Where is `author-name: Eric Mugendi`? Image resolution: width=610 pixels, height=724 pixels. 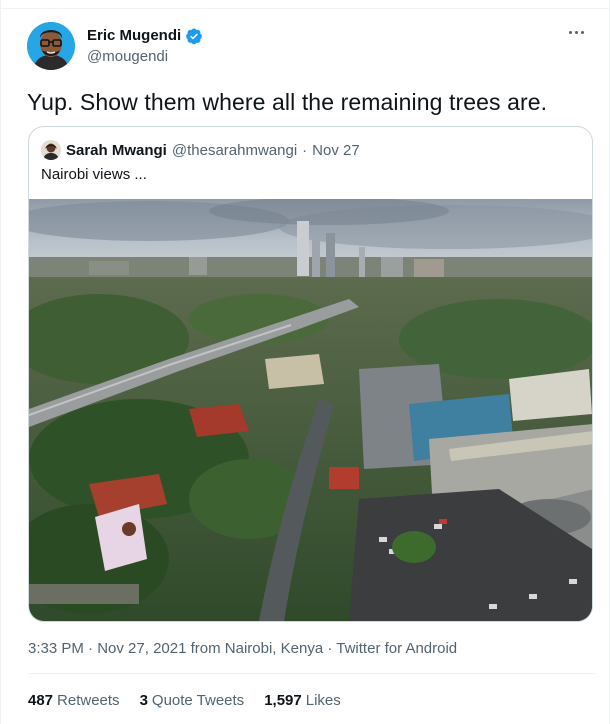
author-name: Eric Mugendi is located at coordinates (134, 35).